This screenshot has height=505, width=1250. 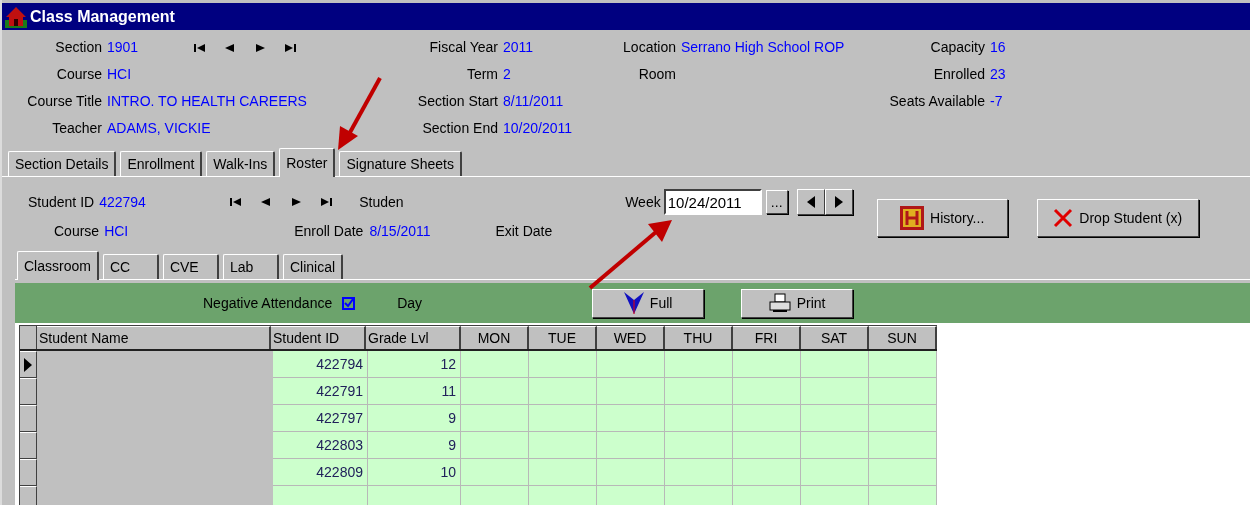 What do you see at coordinates (649, 47) in the screenshot?
I see `field-label: Location` at bounding box center [649, 47].